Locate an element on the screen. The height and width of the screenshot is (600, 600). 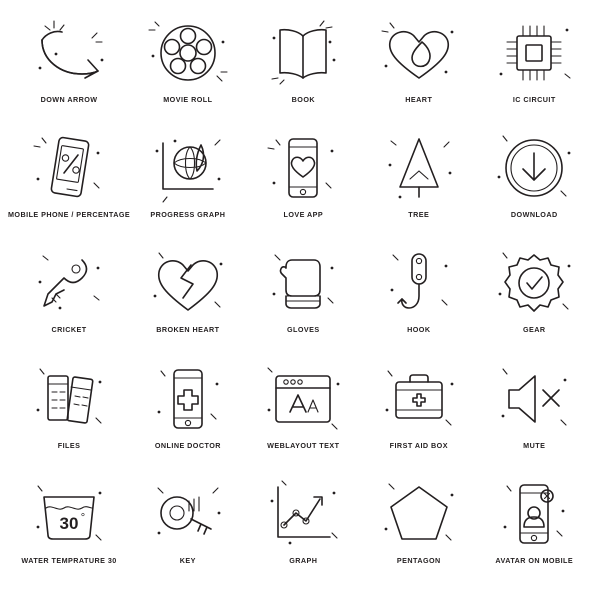
icon-cell-online-doctor: Online Doctor is located at coordinates (187, 417).